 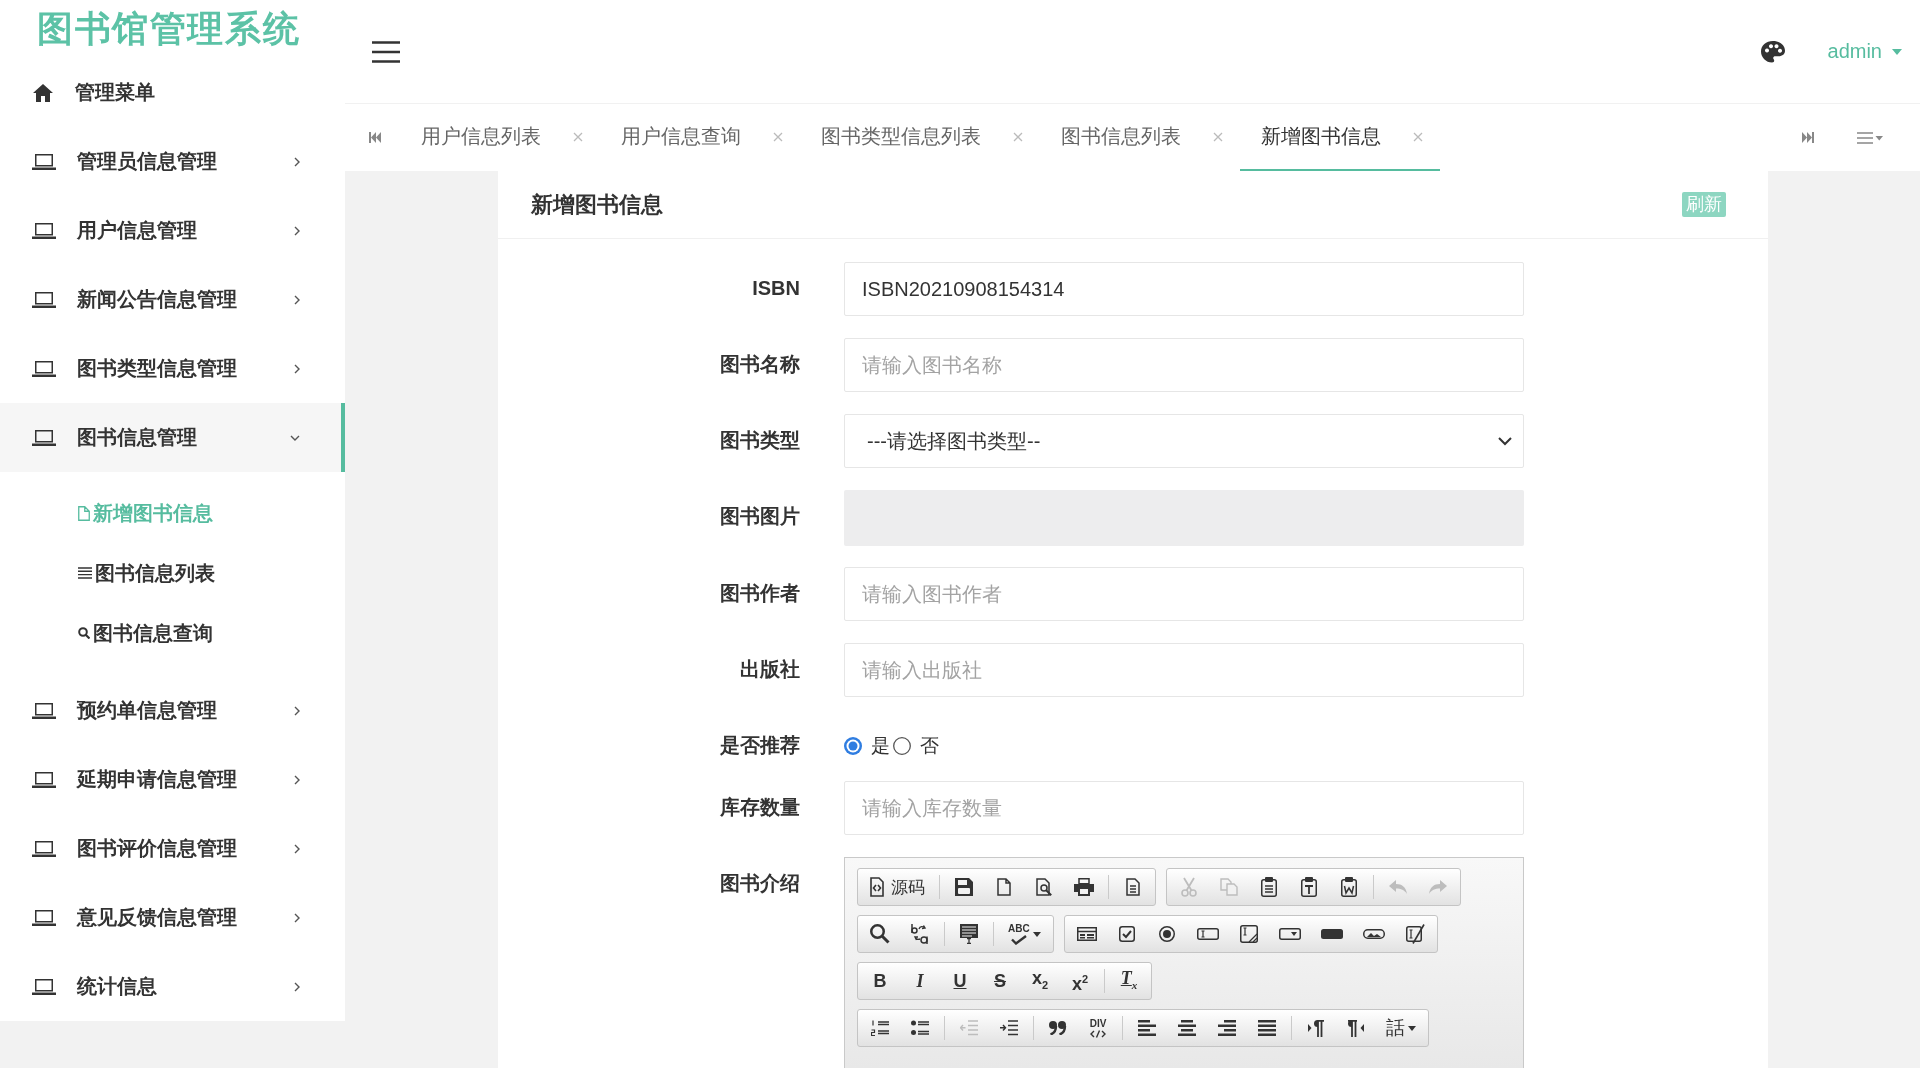 I want to click on sidebar-item: 预约单信息管理, so click(x=172, y=710).